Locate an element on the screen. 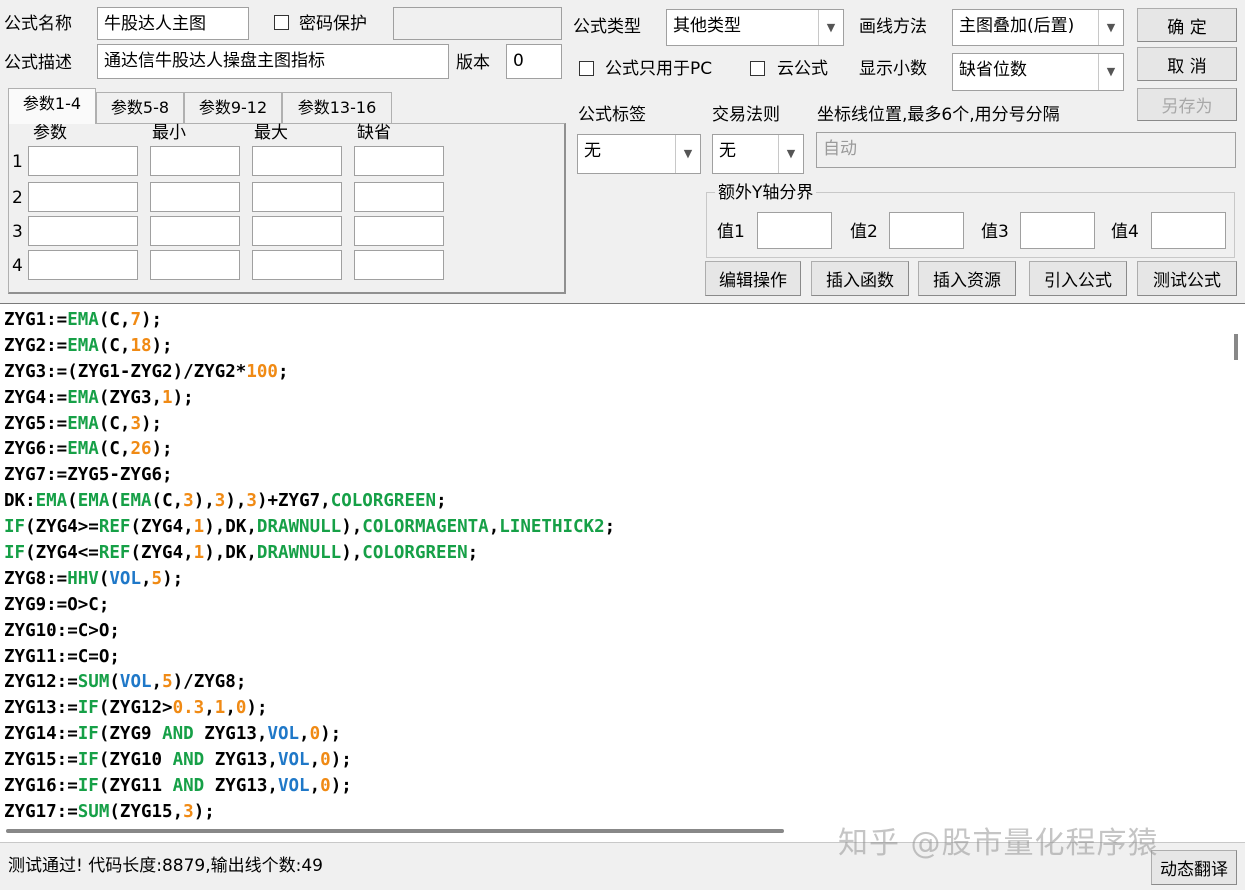  code-token: ; is located at coordinates (441, 501).